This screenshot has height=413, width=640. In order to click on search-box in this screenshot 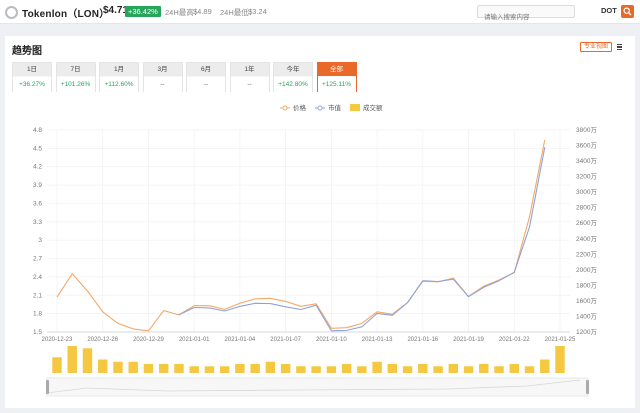, I will do `click(526, 14)`.